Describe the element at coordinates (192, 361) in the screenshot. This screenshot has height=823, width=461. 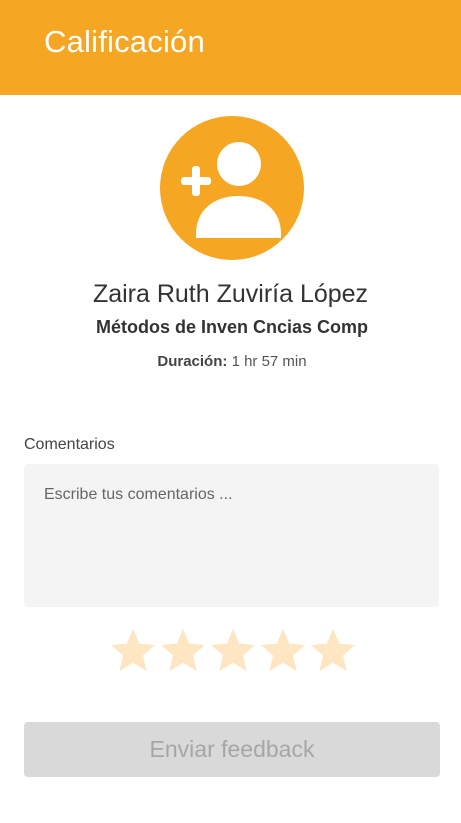
I see `duration-label: Duración:` at that location.